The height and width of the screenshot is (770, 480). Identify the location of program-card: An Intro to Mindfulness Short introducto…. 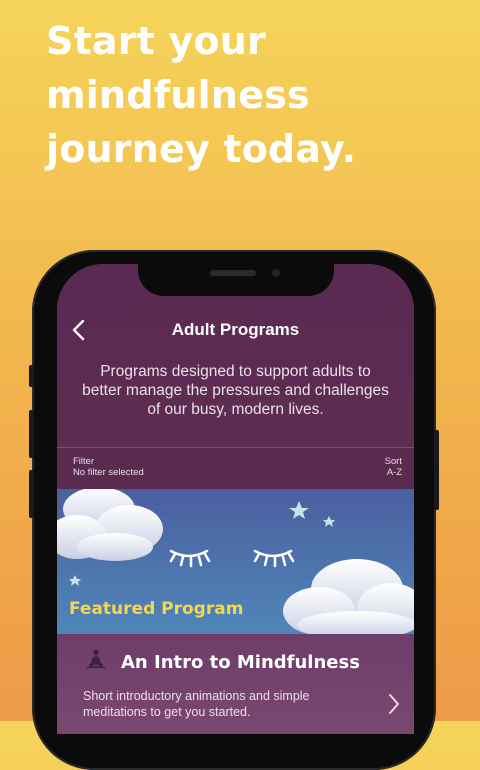
(235, 684).